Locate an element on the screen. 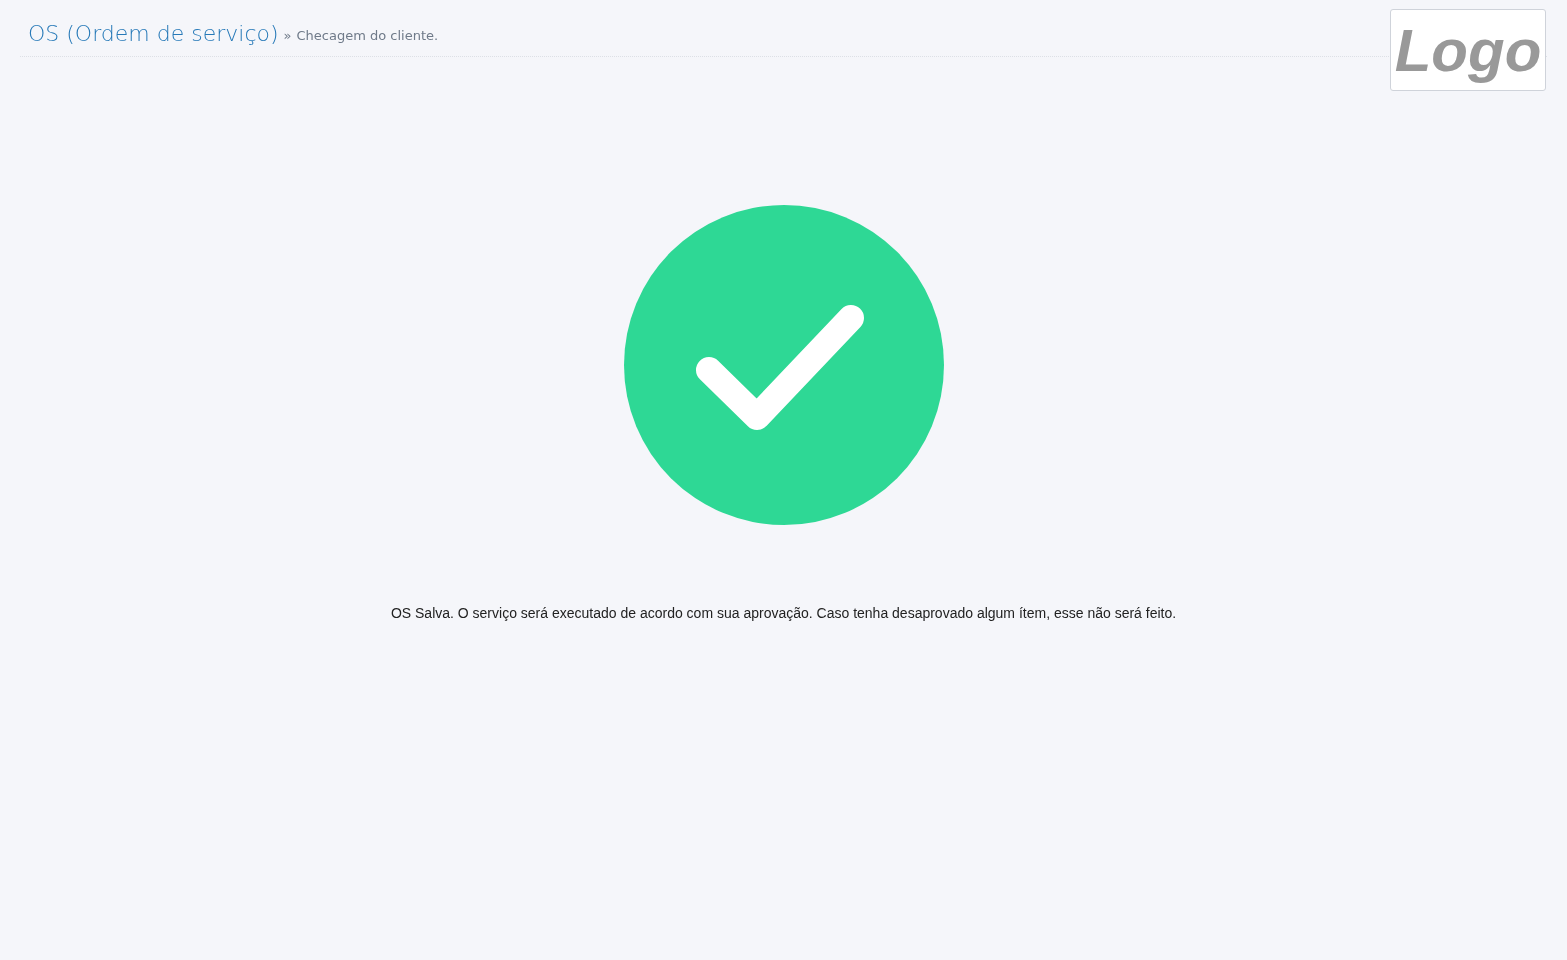 The height and width of the screenshot is (960, 1567). page-subtitle: Checagem do cliente. is located at coordinates (367, 36).